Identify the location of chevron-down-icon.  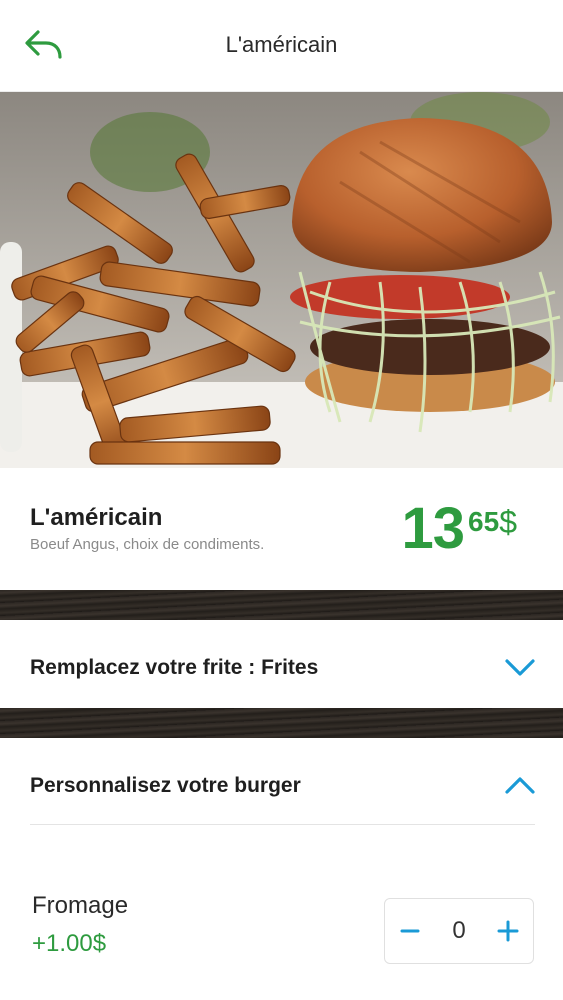
(520, 667).